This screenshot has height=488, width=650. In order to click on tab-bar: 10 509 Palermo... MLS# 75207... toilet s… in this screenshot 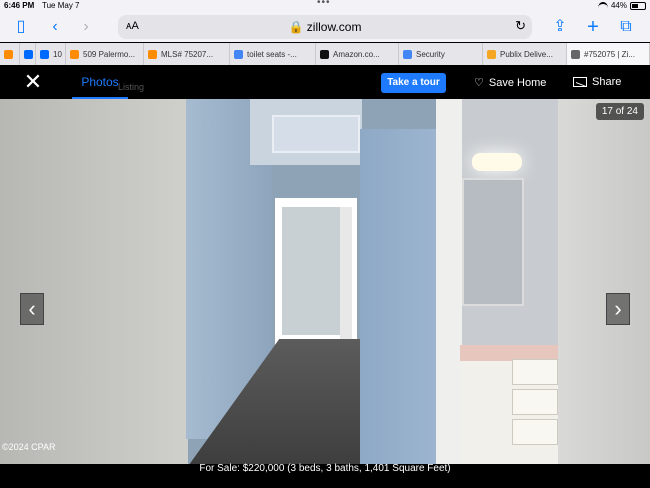, I will do `click(325, 54)`.